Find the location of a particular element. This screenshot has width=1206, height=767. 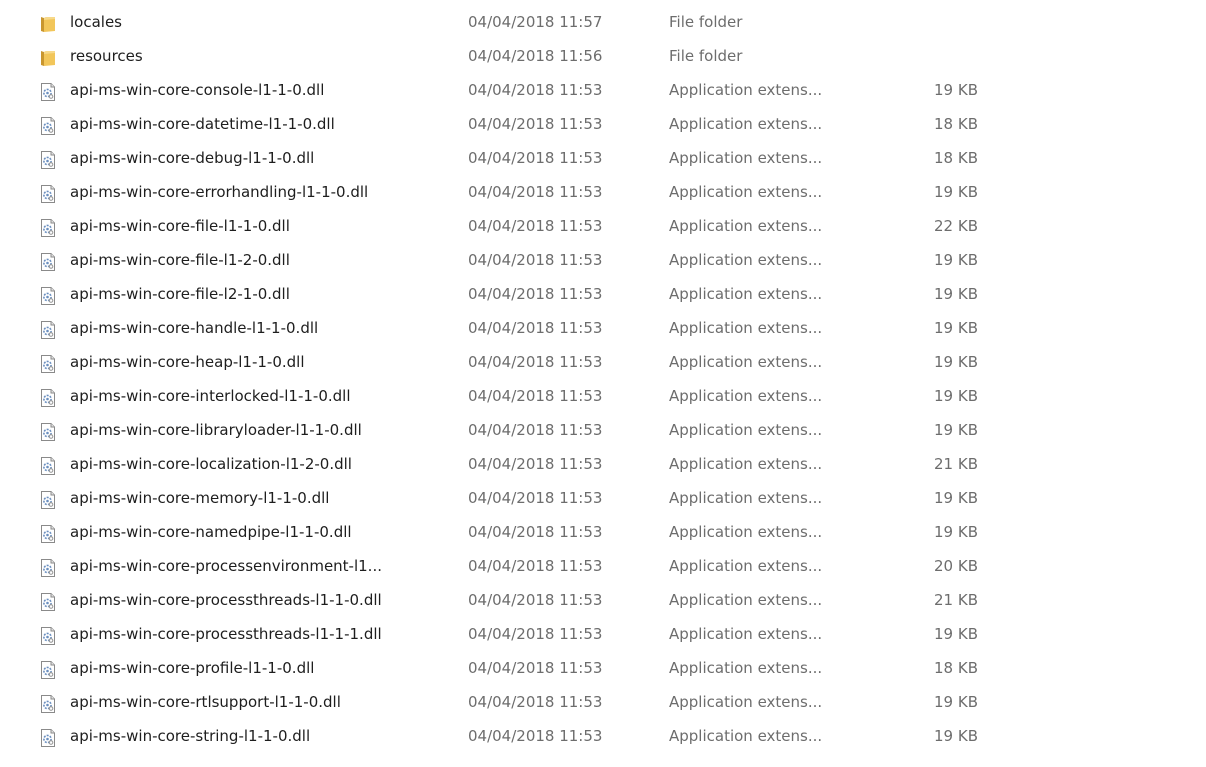

file-name: api-ms-win-core-string-l1-1-0.dll is located at coordinates (190, 736).